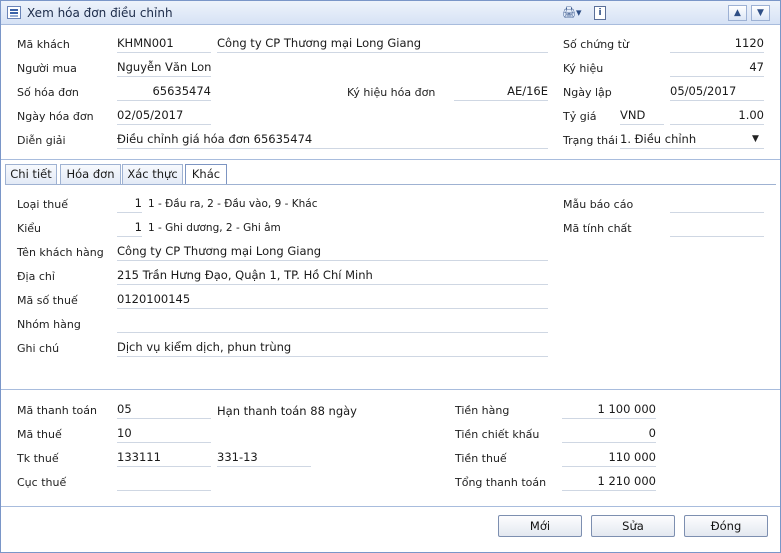 This screenshot has height=553, width=781. What do you see at coordinates (164, 458) in the screenshot?
I see `tk-thue-field: 133111` at bounding box center [164, 458].